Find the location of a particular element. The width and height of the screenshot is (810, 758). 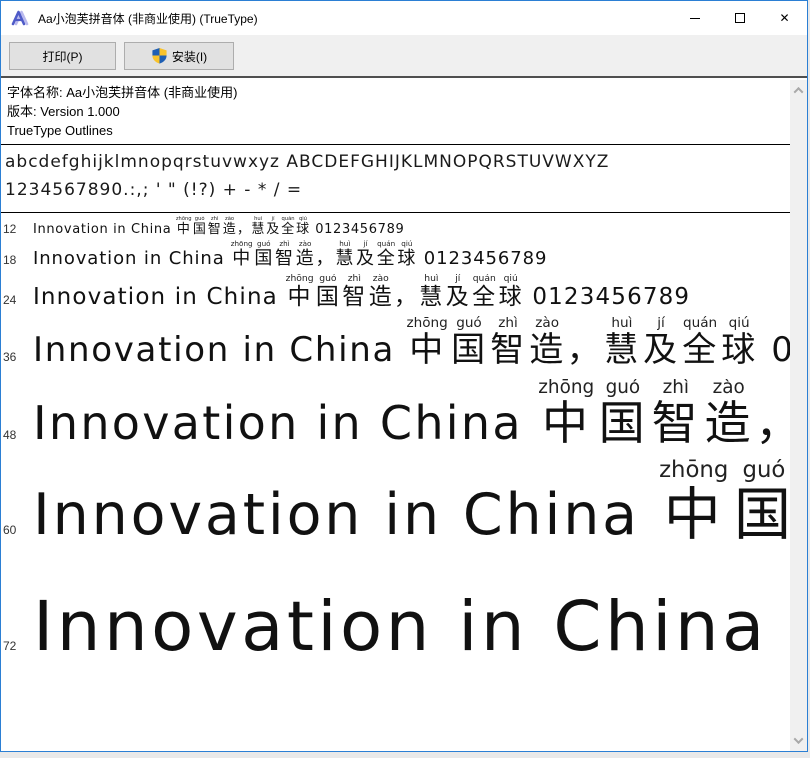

font-outlines-line: TrueType Outlines is located at coordinates (60, 130).